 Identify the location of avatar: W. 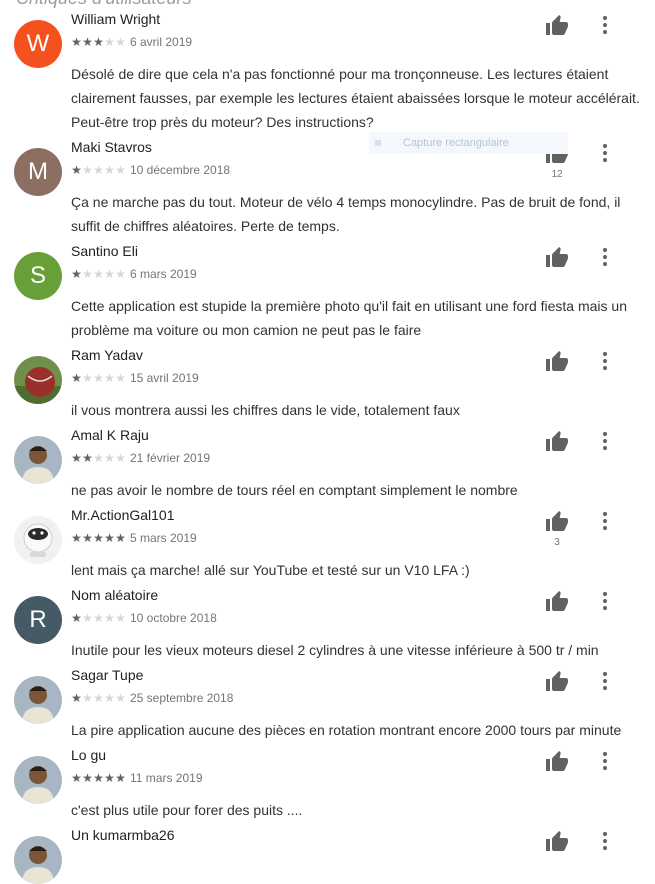
(38, 44).